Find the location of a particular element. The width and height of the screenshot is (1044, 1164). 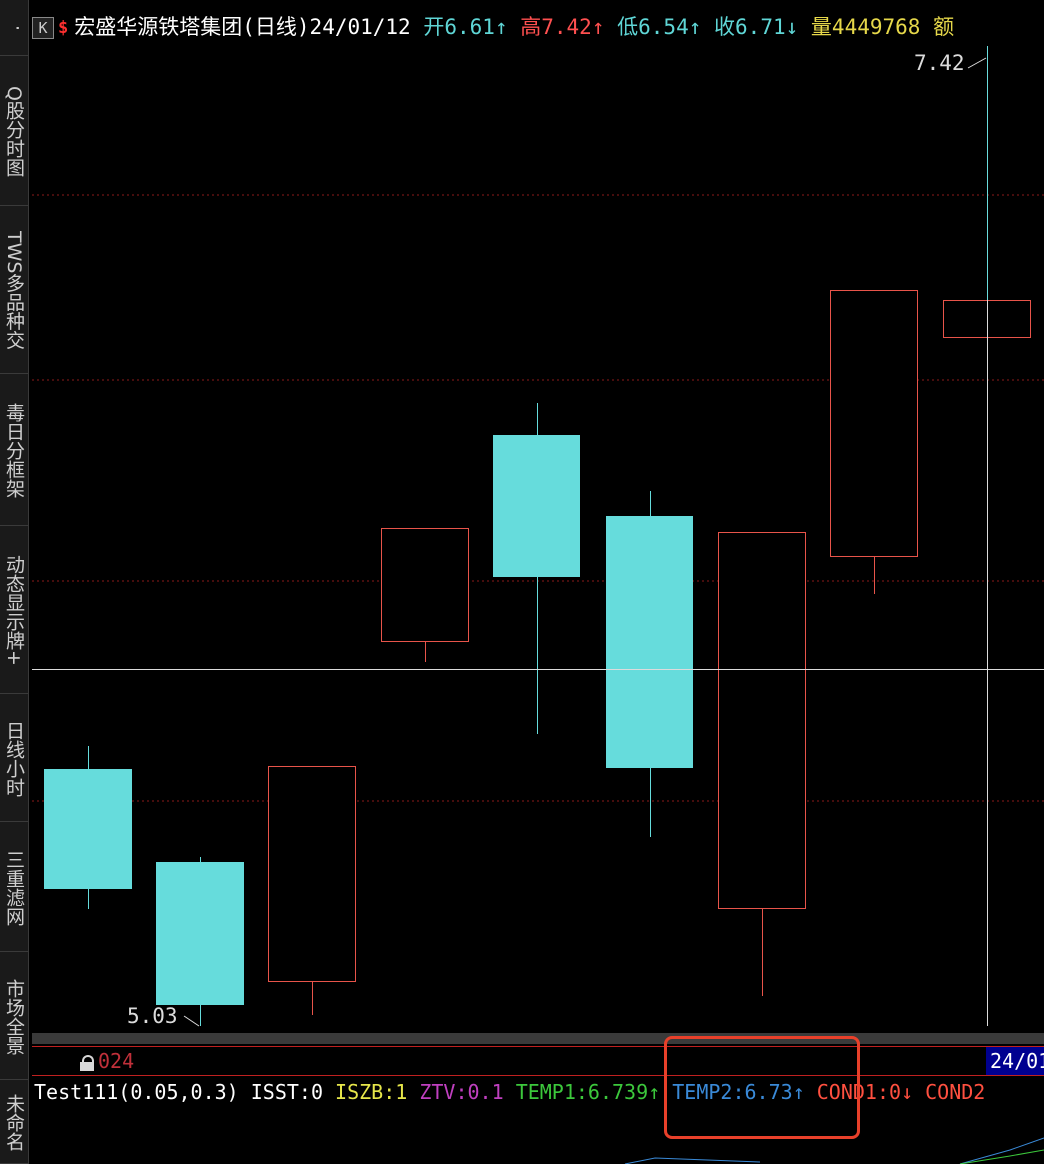

dollar-icon: $ is located at coordinates (63, 27).